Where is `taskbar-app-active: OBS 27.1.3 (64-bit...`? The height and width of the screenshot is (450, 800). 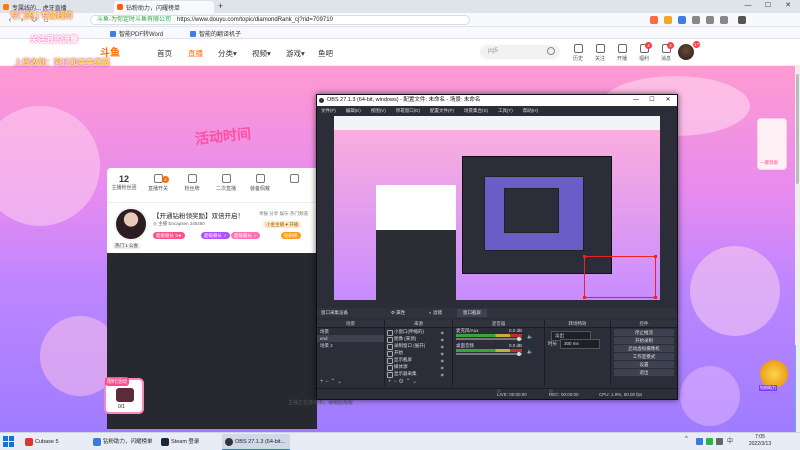 taskbar-app-active: OBS 27.1.3 (64-bit... is located at coordinates (256, 442).